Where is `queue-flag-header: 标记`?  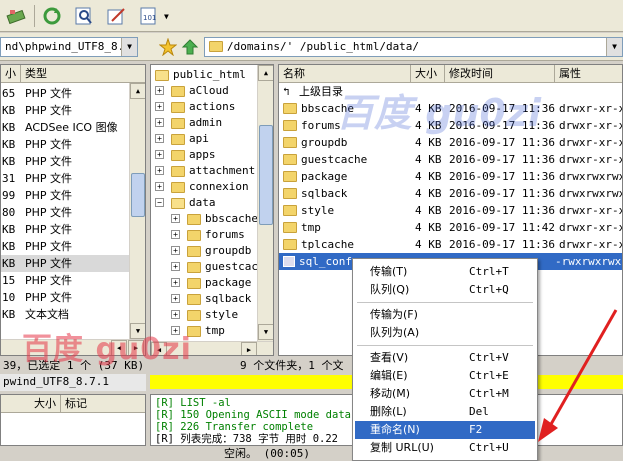 queue-flag-header: 标记 is located at coordinates (103, 404).